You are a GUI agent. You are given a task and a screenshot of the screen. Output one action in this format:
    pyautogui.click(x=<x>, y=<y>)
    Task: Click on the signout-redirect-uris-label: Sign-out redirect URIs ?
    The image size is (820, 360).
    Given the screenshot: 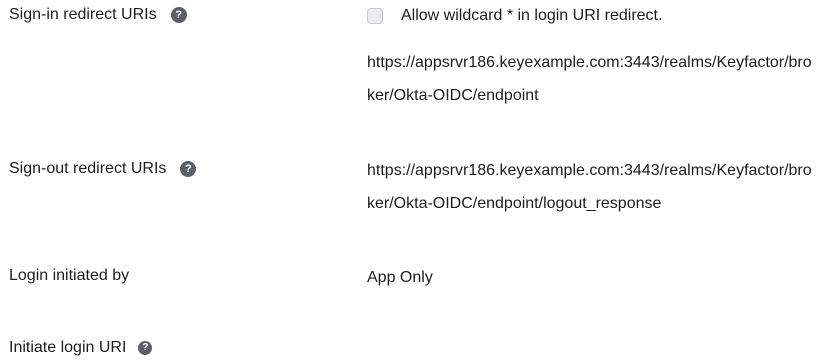 What is the action you would take?
    pyautogui.click(x=103, y=169)
    